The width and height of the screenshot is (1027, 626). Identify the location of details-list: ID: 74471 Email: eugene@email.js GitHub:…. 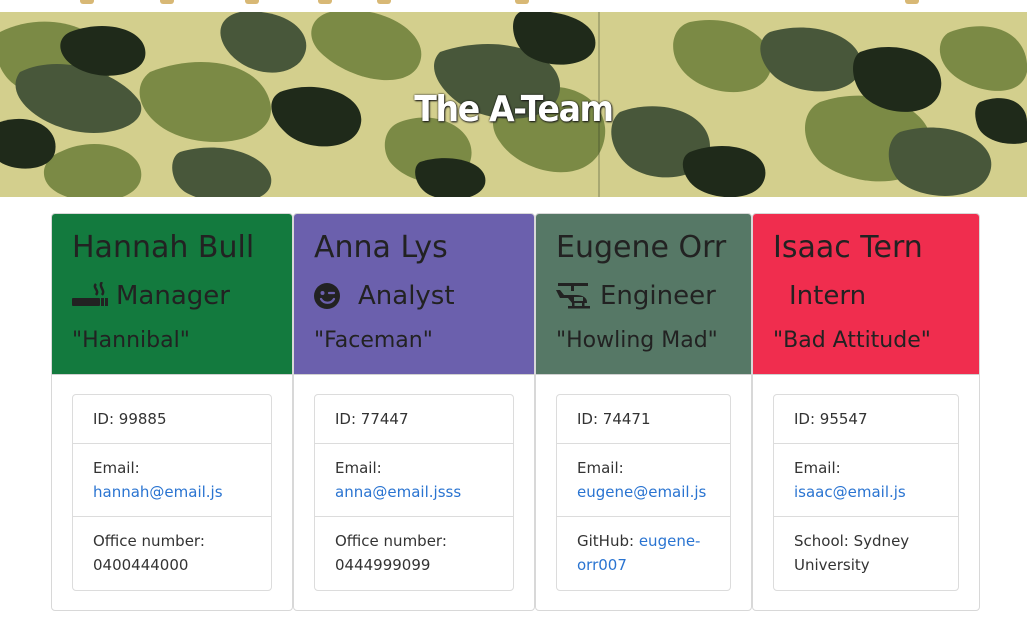
(643, 492).